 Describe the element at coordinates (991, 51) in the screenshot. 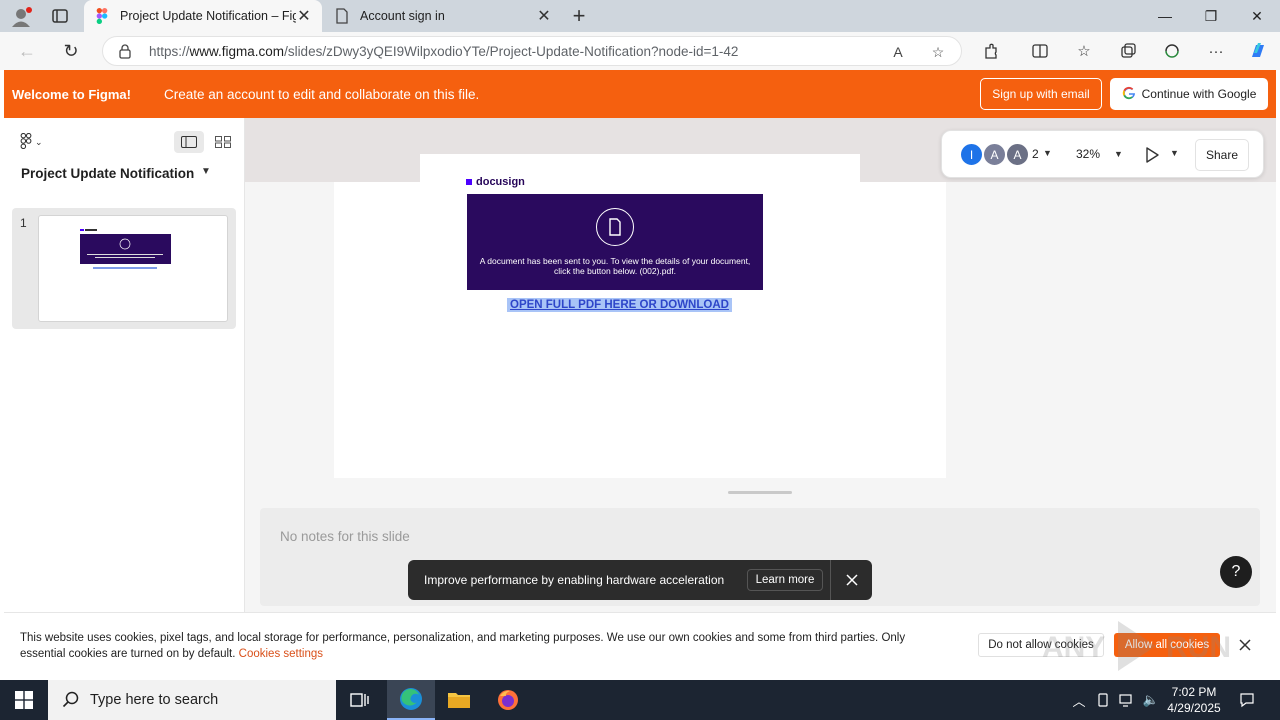

I see `extensions-icon` at that location.